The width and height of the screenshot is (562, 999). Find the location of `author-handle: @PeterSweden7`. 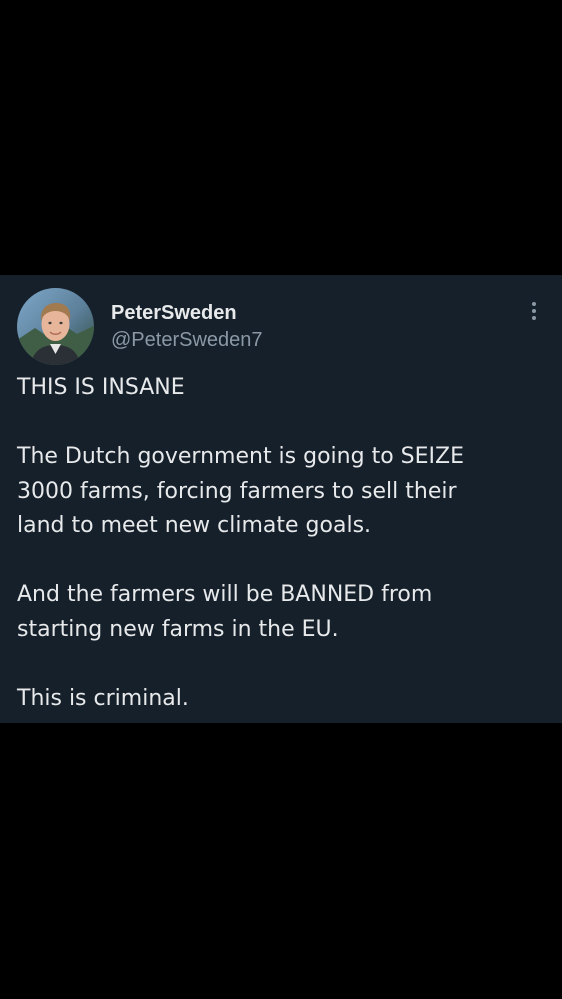

author-handle: @PeterSweden7 is located at coordinates (187, 340).